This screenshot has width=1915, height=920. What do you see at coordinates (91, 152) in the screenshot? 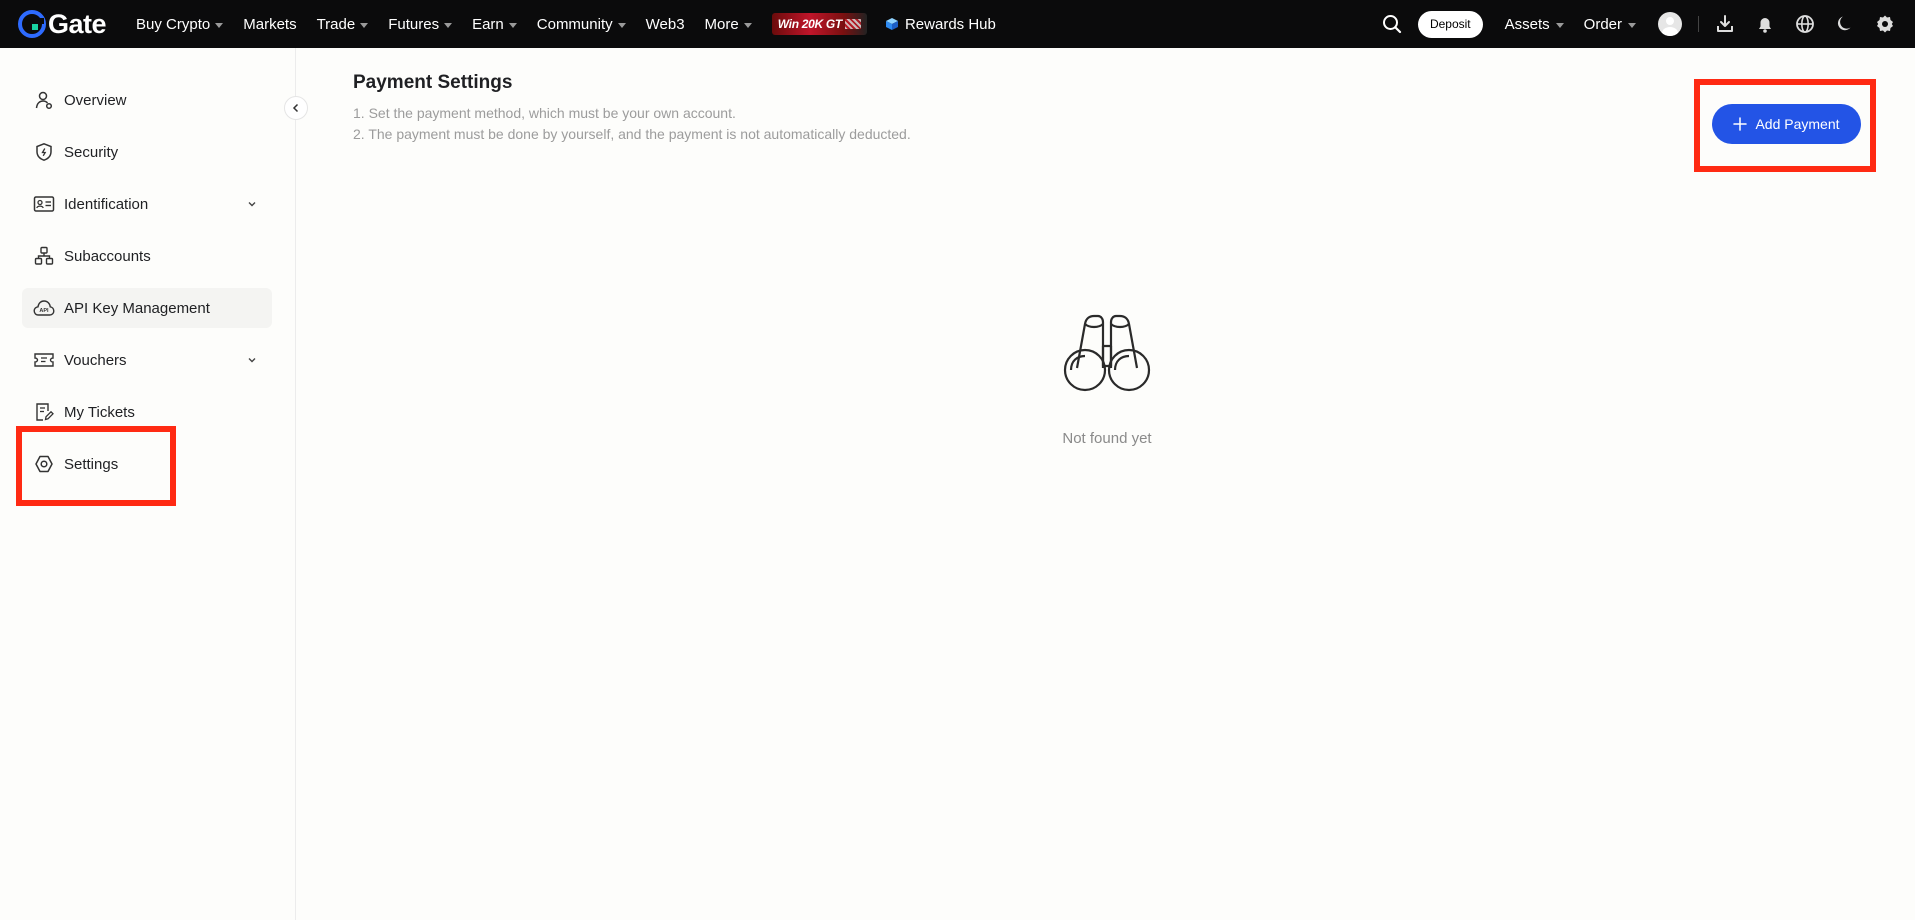
I see `sidebar-item-label: Security` at bounding box center [91, 152].